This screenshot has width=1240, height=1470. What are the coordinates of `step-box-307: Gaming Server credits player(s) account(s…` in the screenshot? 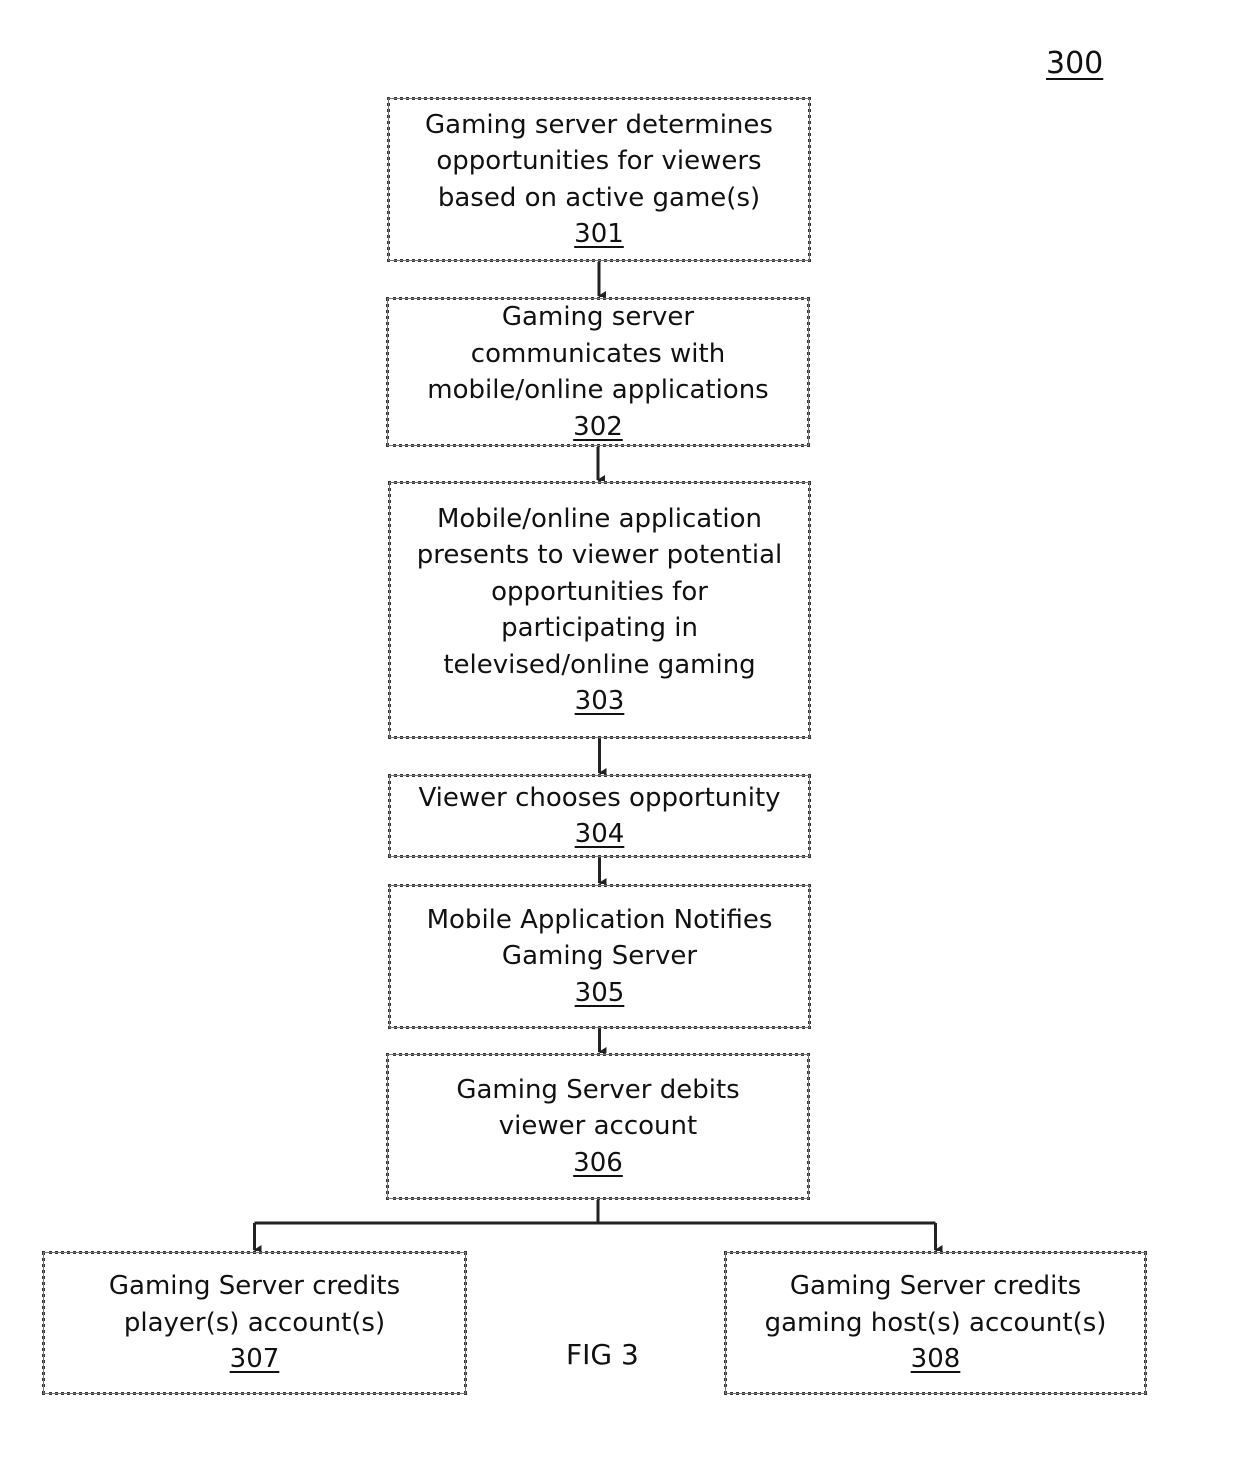 It's located at (254, 1323).